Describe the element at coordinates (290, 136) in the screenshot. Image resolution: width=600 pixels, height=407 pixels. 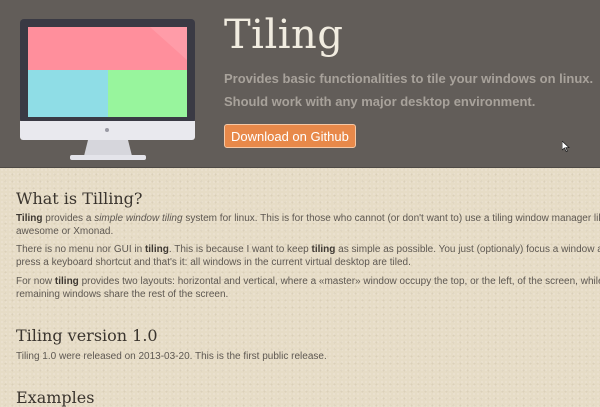
I see `download-github-button: Download on Github` at that location.